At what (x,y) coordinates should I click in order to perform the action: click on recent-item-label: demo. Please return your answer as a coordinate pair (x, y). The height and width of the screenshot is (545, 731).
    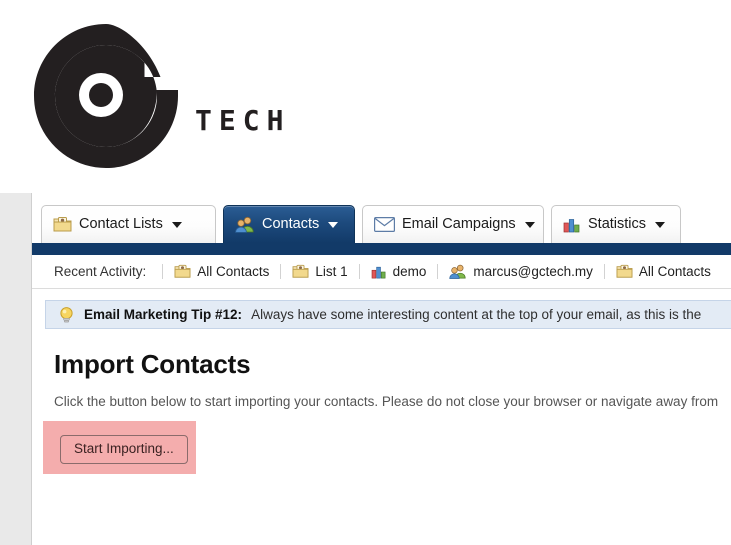
    Looking at the image, I should click on (409, 271).